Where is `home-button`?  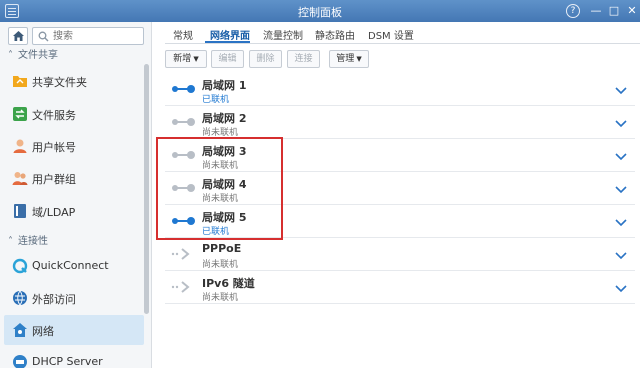
home-button is located at coordinates (18, 36).